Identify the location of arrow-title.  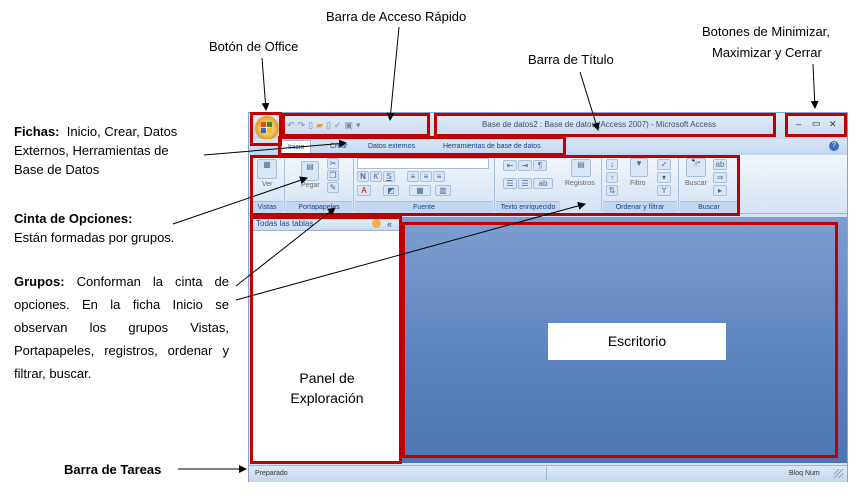
(589, 101).